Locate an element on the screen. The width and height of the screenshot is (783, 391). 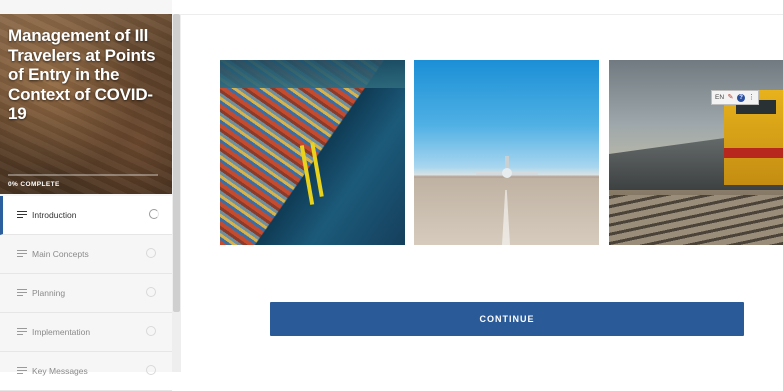
sidebar-item-planning: Planning is located at coordinates (86, 293).